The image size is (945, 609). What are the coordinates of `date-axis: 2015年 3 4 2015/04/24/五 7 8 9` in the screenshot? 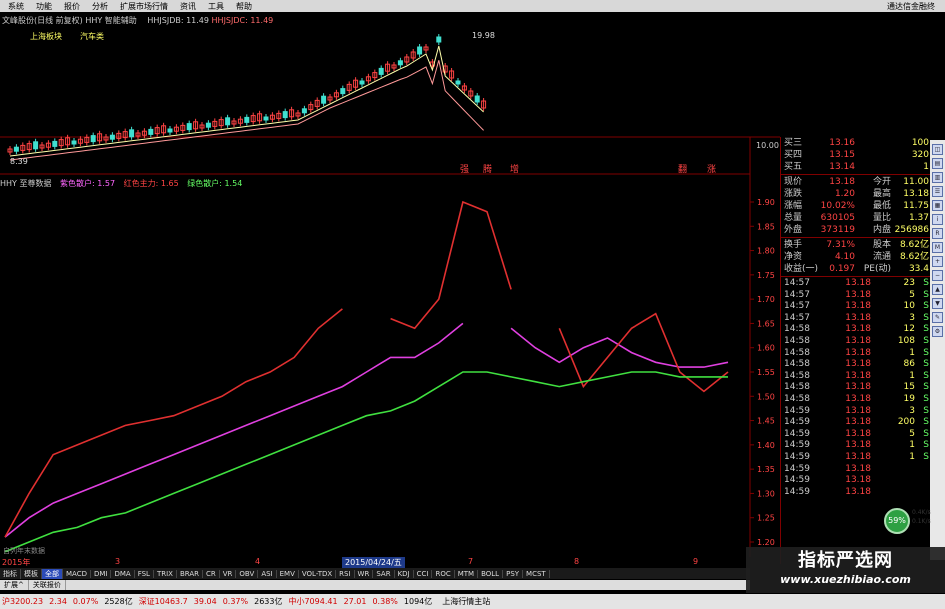 It's located at (375, 562).